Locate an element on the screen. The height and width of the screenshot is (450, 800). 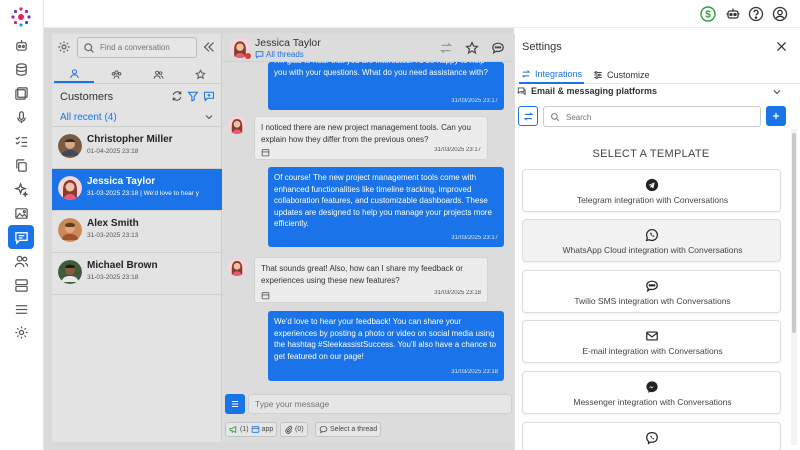
image-icon is located at coordinates (21, 213).